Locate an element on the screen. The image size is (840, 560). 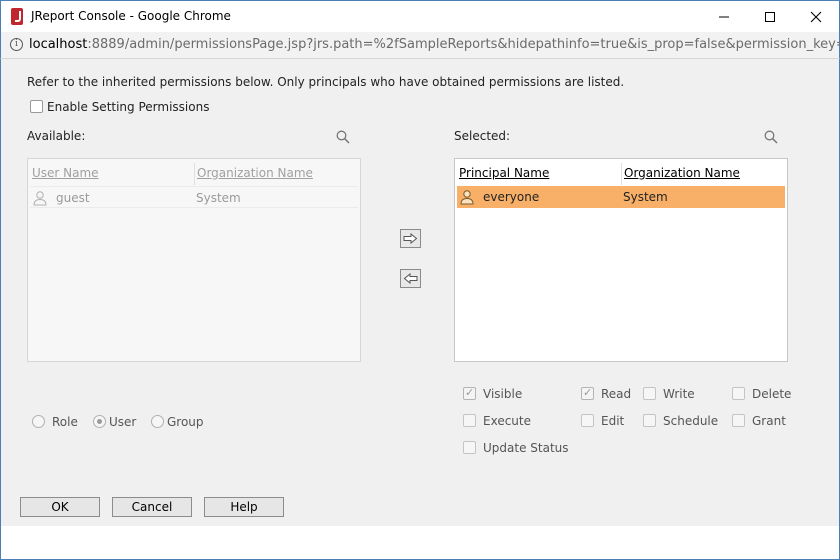
execute-label: Execute is located at coordinates (507, 421).